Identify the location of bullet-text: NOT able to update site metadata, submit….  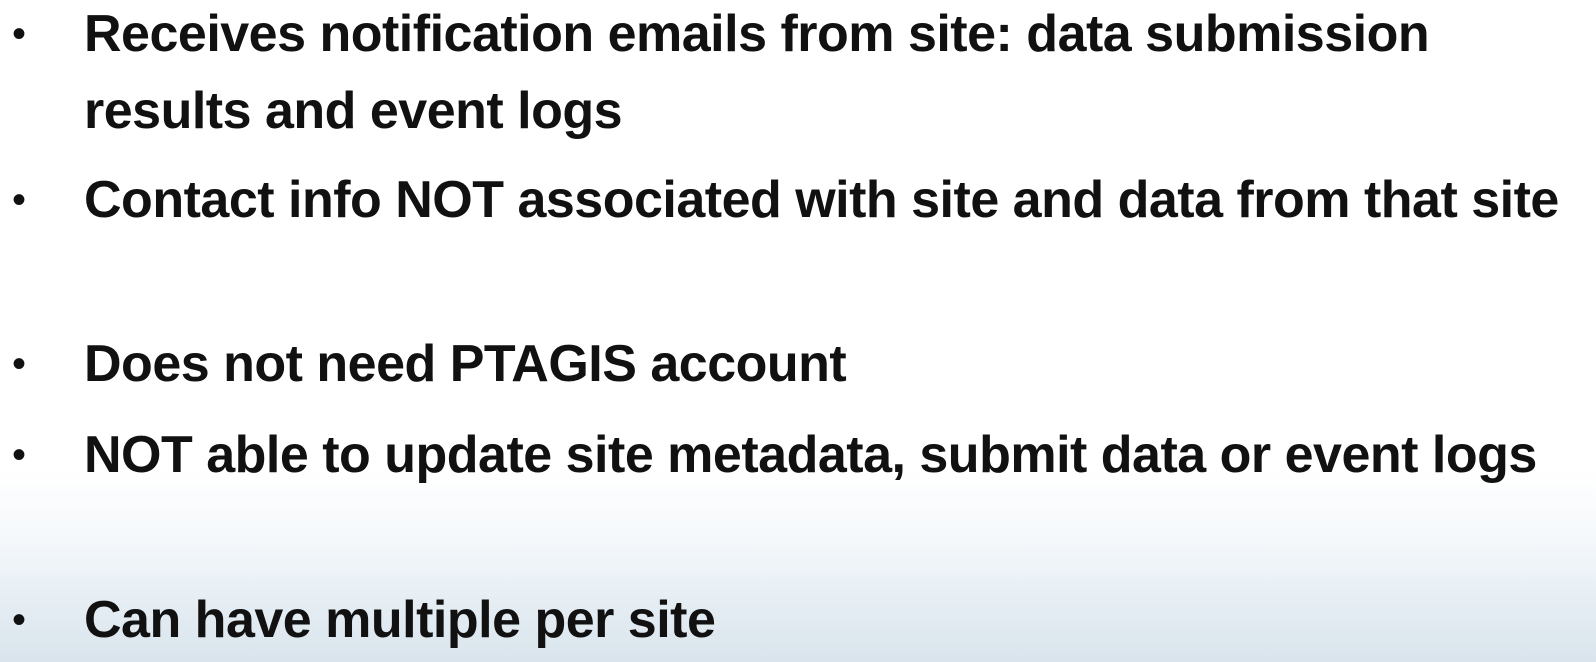
(810, 455).